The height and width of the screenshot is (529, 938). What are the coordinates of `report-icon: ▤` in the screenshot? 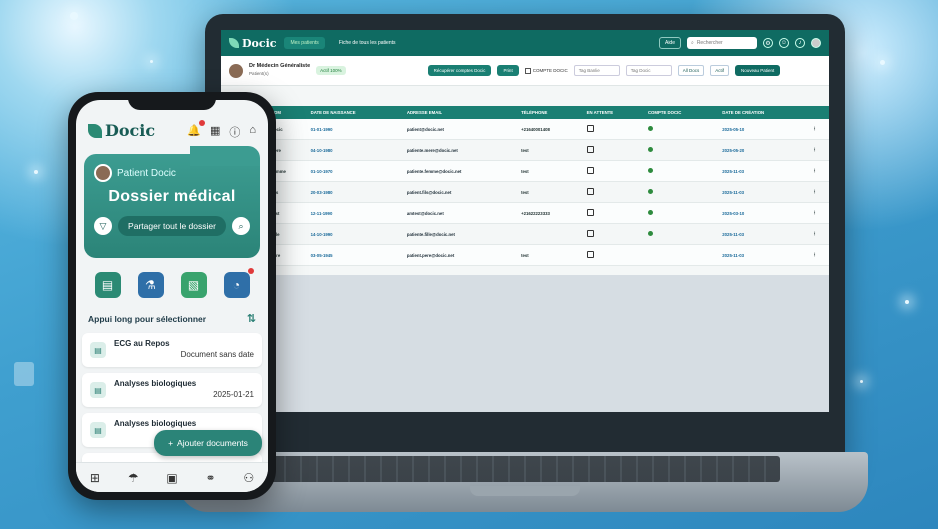 It's located at (107, 285).